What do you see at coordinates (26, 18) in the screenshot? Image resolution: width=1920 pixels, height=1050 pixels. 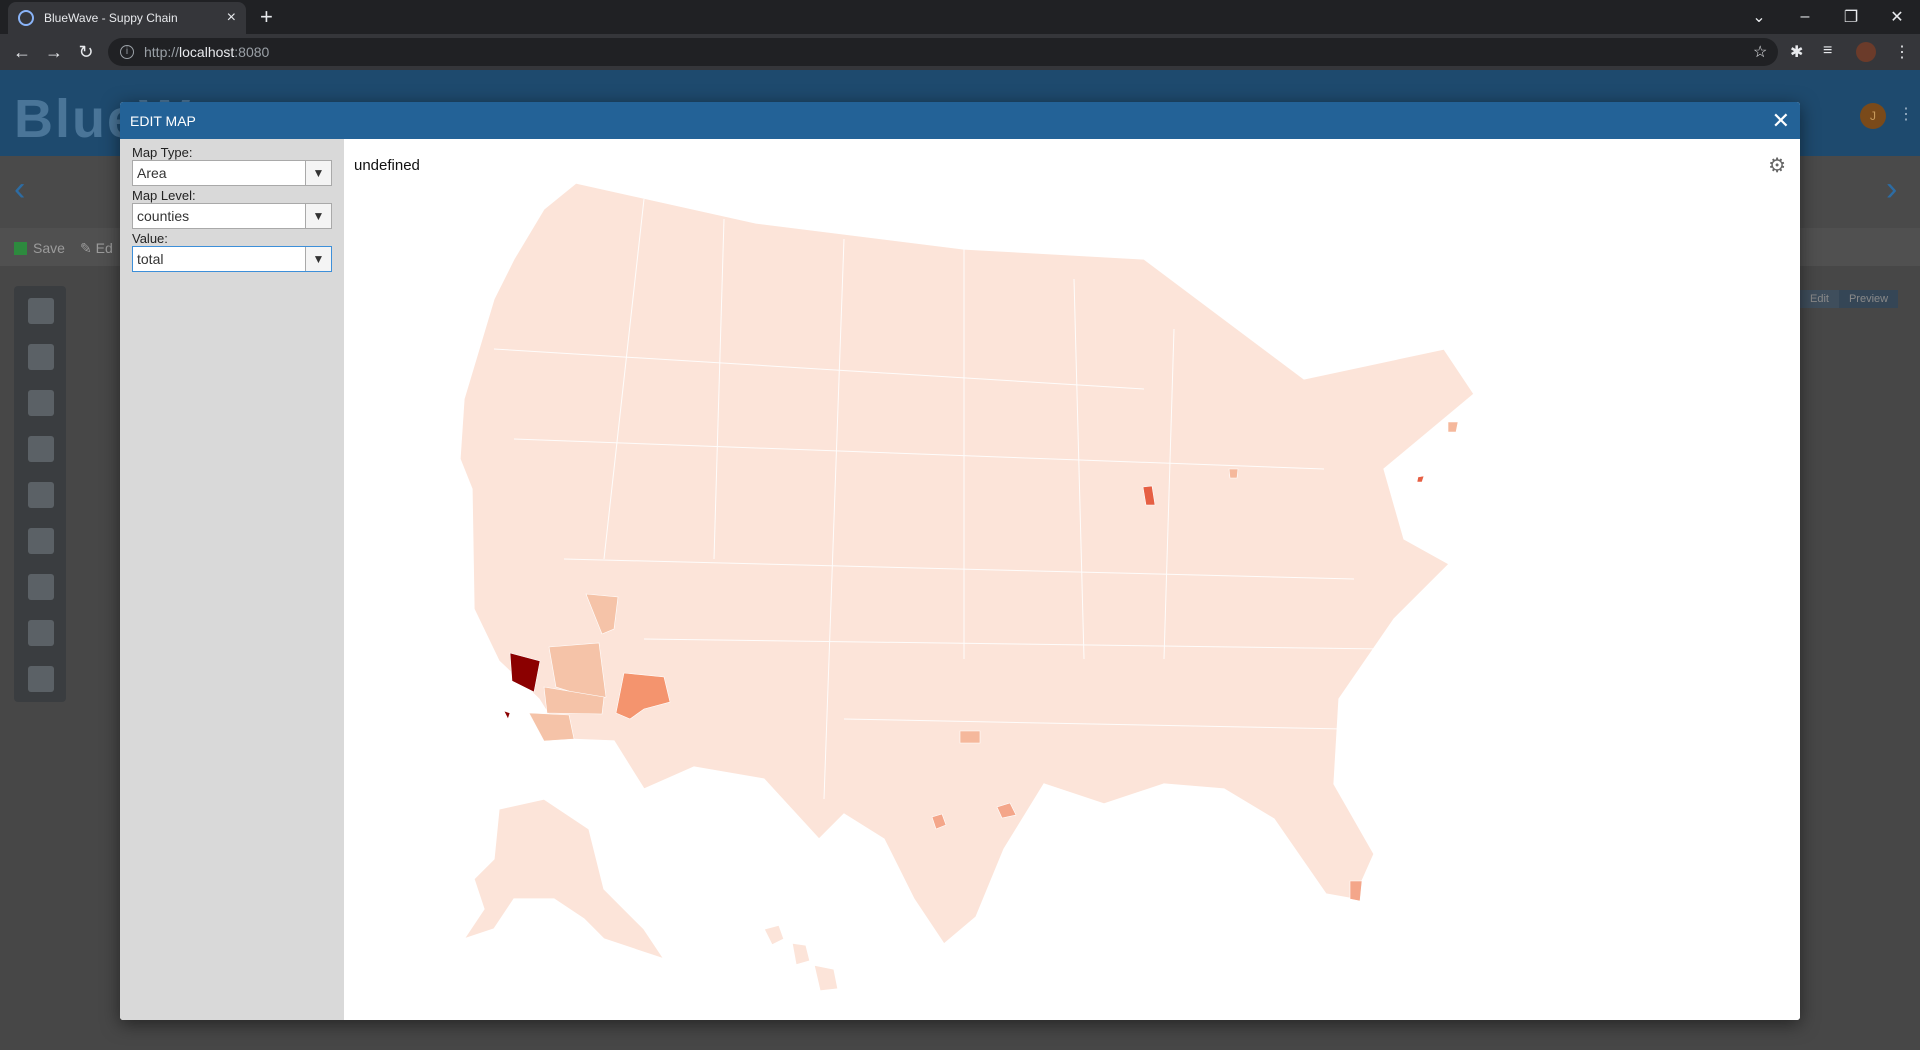 I see `globe-icon` at bounding box center [26, 18].